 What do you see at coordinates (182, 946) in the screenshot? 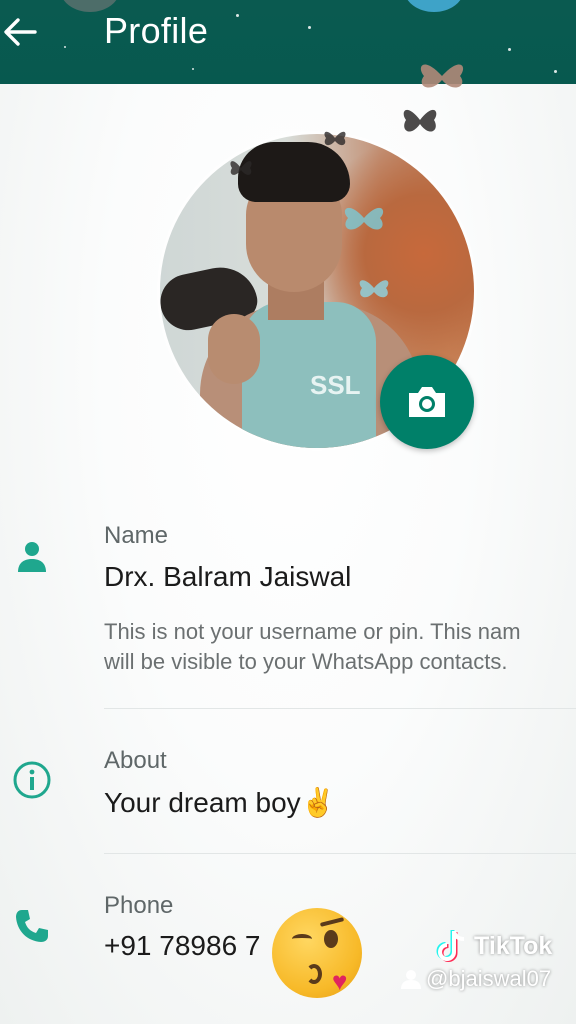
I see `phone-value: +91 78986 7` at bounding box center [182, 946].